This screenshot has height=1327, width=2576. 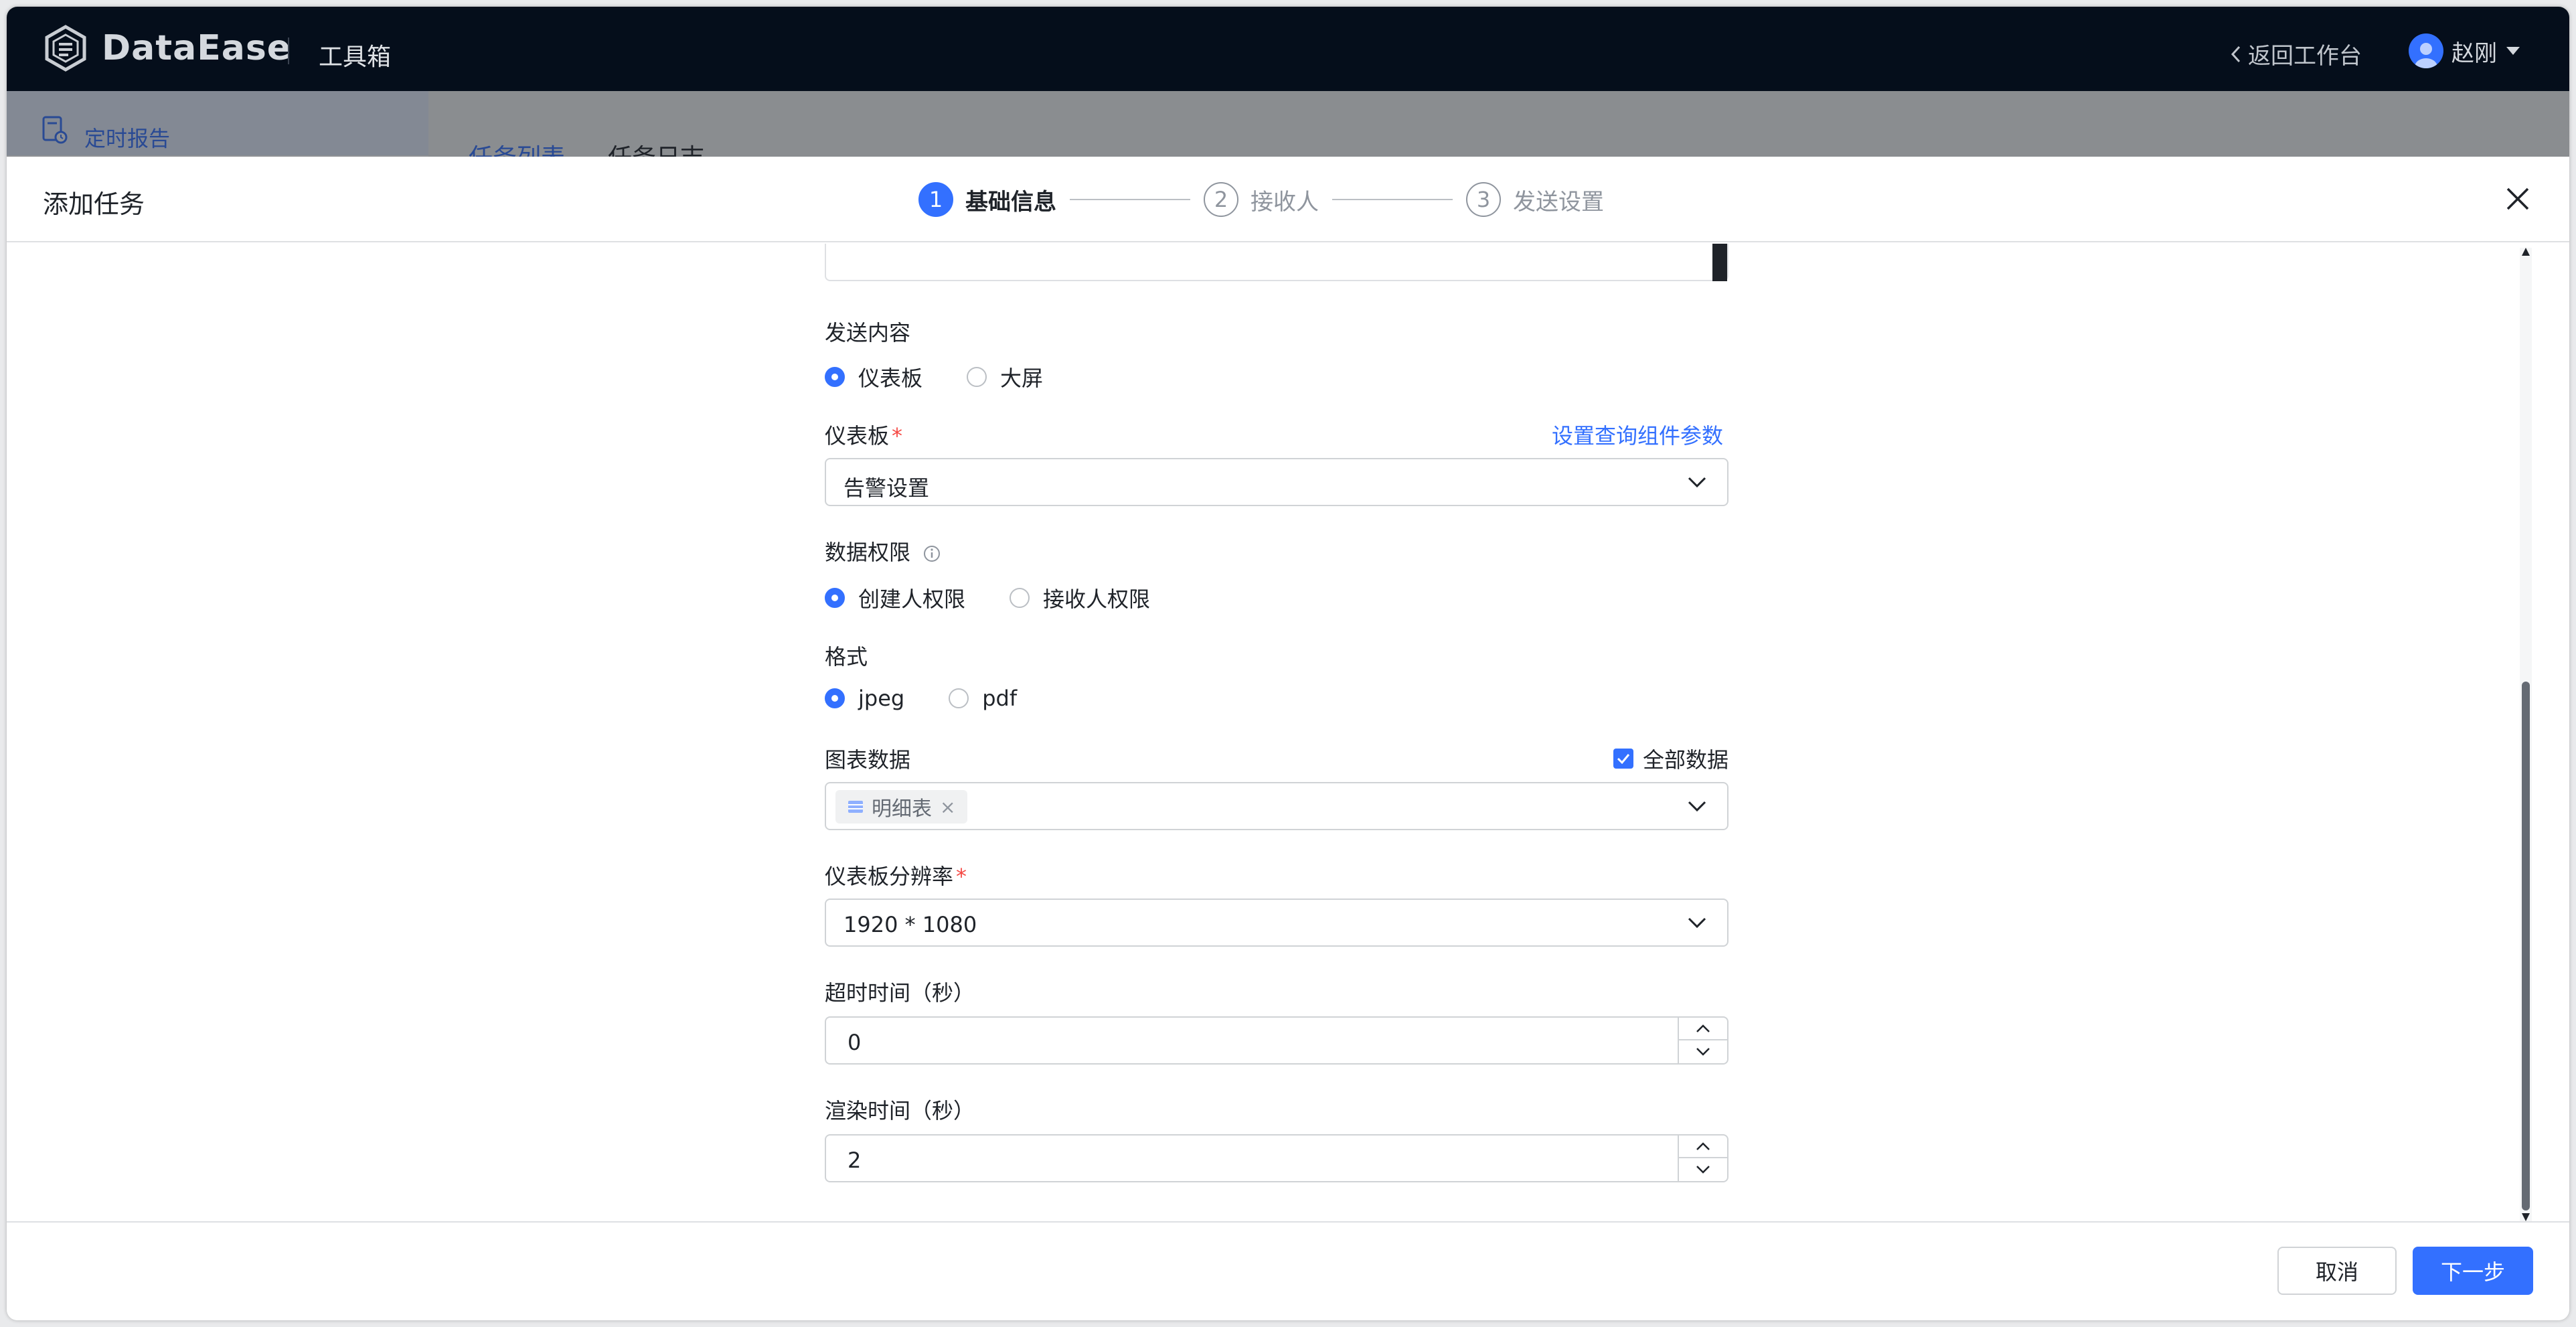 What do you see at coordinates (1285, 202) in the screenshot?
I see `step-label: 接收人` at bounding box center [1285, 202].